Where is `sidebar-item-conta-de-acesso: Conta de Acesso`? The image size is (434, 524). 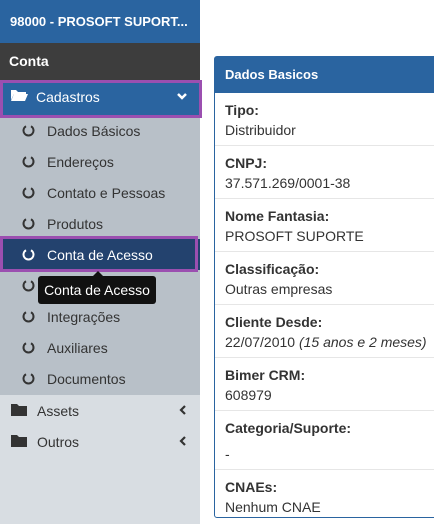 sidebar-item-conta-de-acesso: Conta de Acesso is located at coordinates (100, 254).